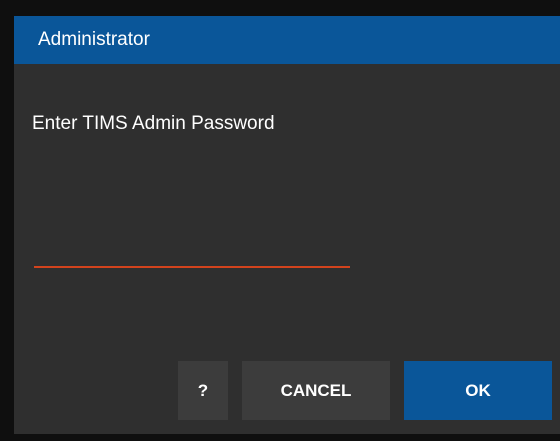  I want to click on password-prompt: Enter TIMS Admin Password, so click(153, 123).